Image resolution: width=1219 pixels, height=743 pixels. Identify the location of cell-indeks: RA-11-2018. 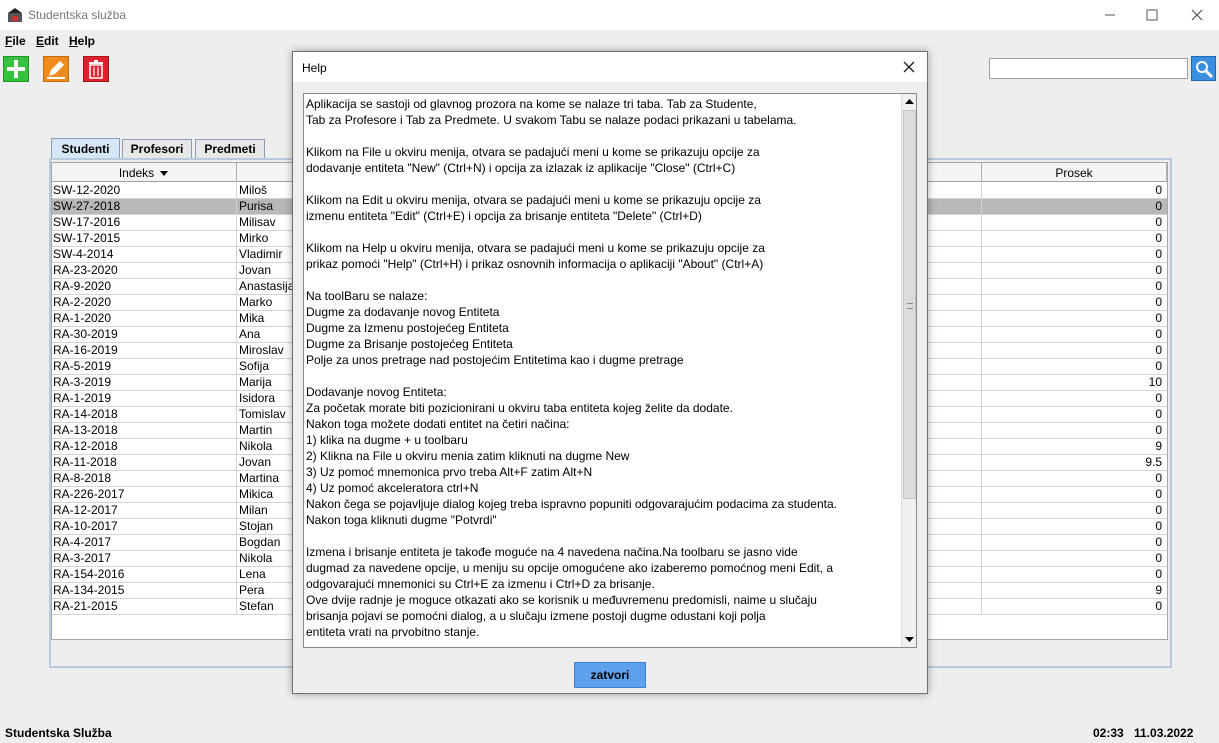
(145, 462).